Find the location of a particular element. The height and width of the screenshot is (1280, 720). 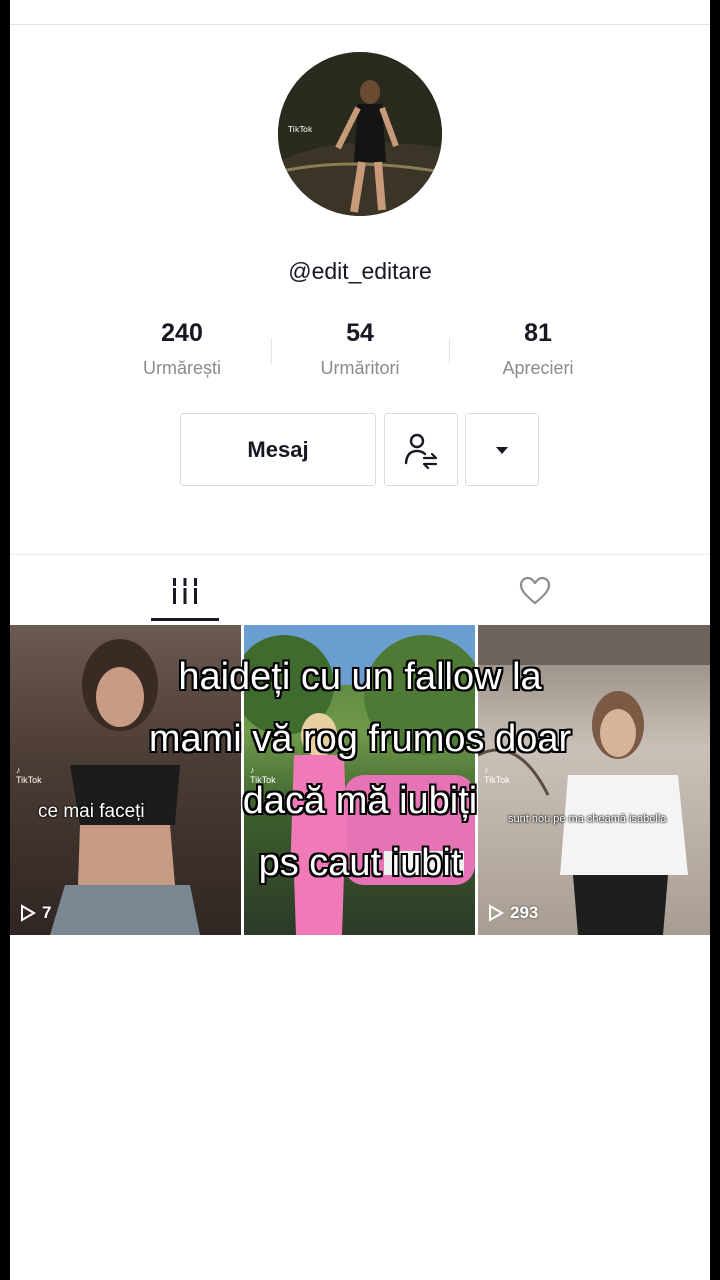

stat-followers-label: Urmăritori is located at coordinates (360, 368).